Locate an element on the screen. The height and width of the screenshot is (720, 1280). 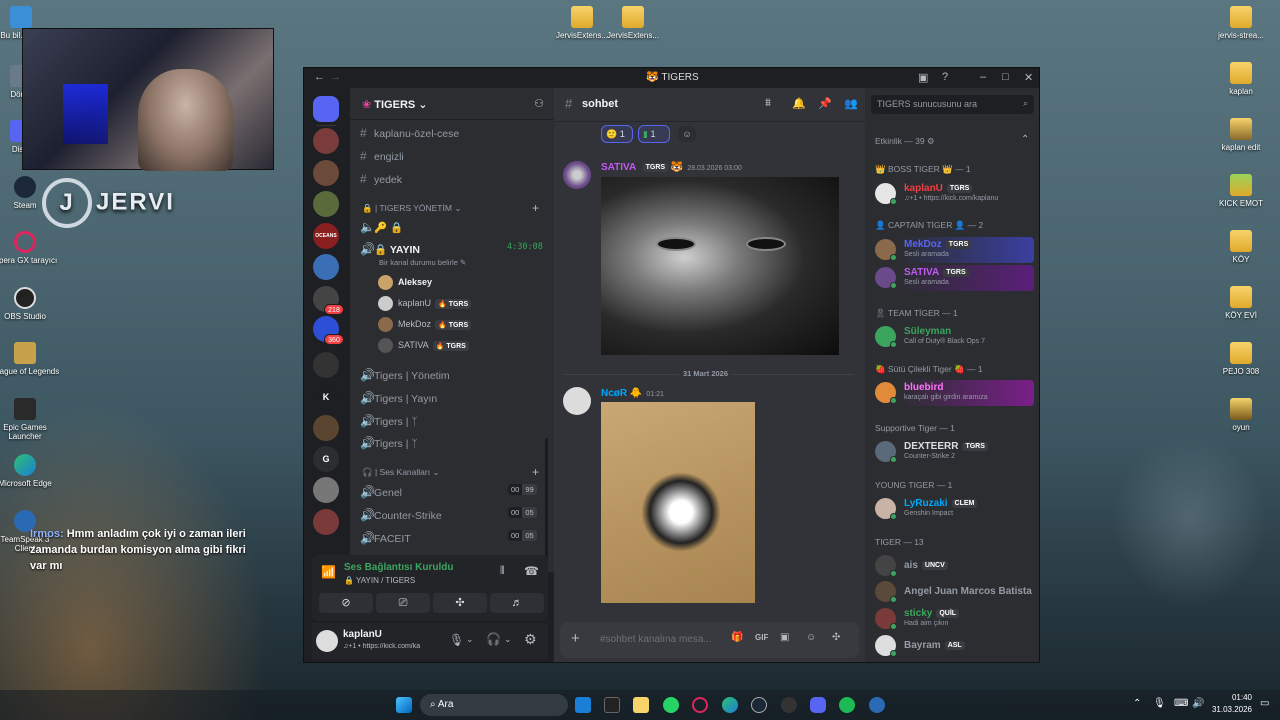
message-author: SATIVA TGRS 🐯 28.03.2026 03:00 is located at coordinates (671, 167).